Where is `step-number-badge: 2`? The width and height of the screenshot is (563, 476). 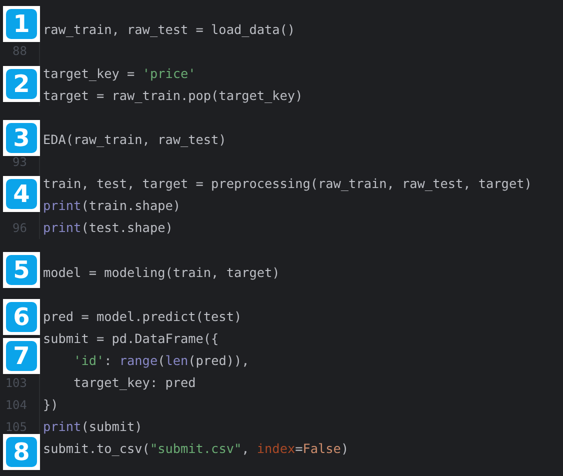
step-number-badge: 2 is located at coordinates (21, 84).